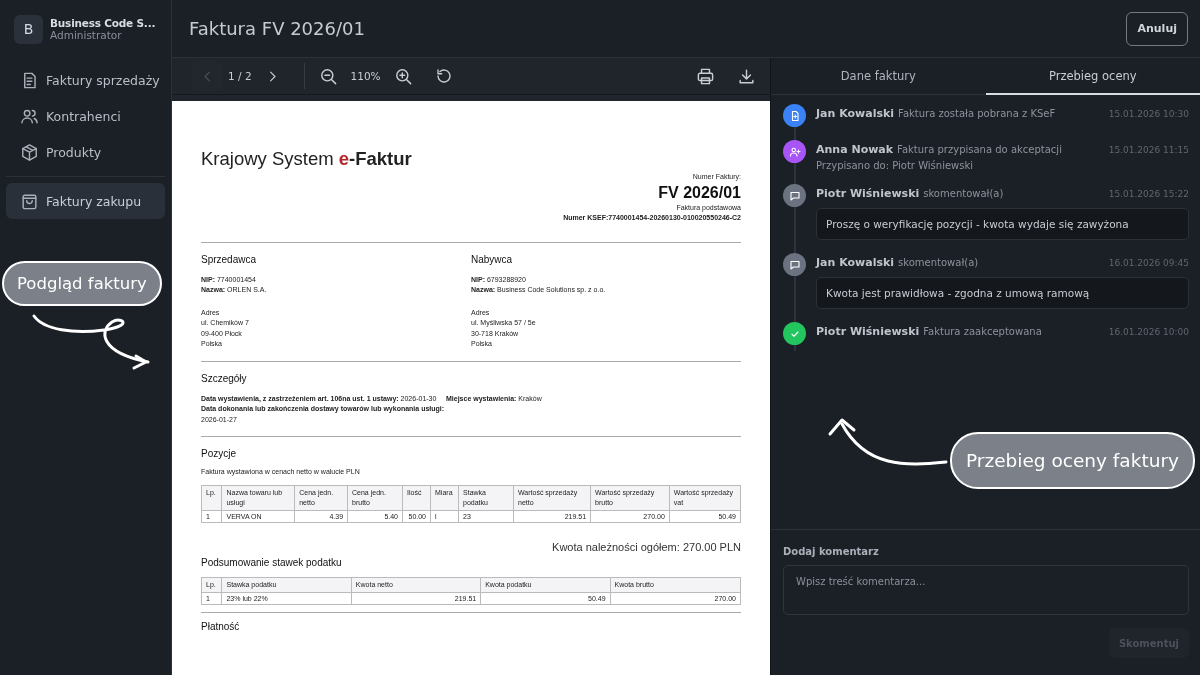 This screenshot has height=675, width=1200. I want to click on cancel-button: Anuluj, so click(1157, 28).